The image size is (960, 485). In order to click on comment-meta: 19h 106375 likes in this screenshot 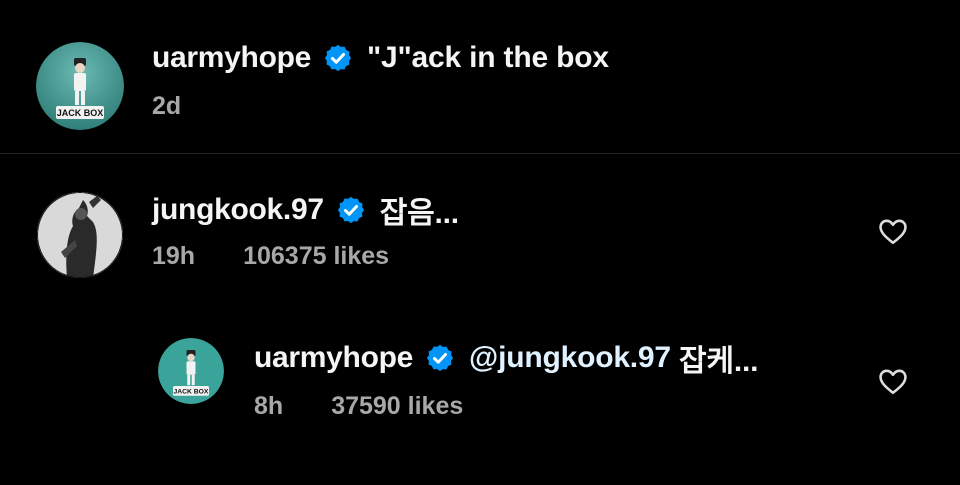, I will do `click(270, 256)`.